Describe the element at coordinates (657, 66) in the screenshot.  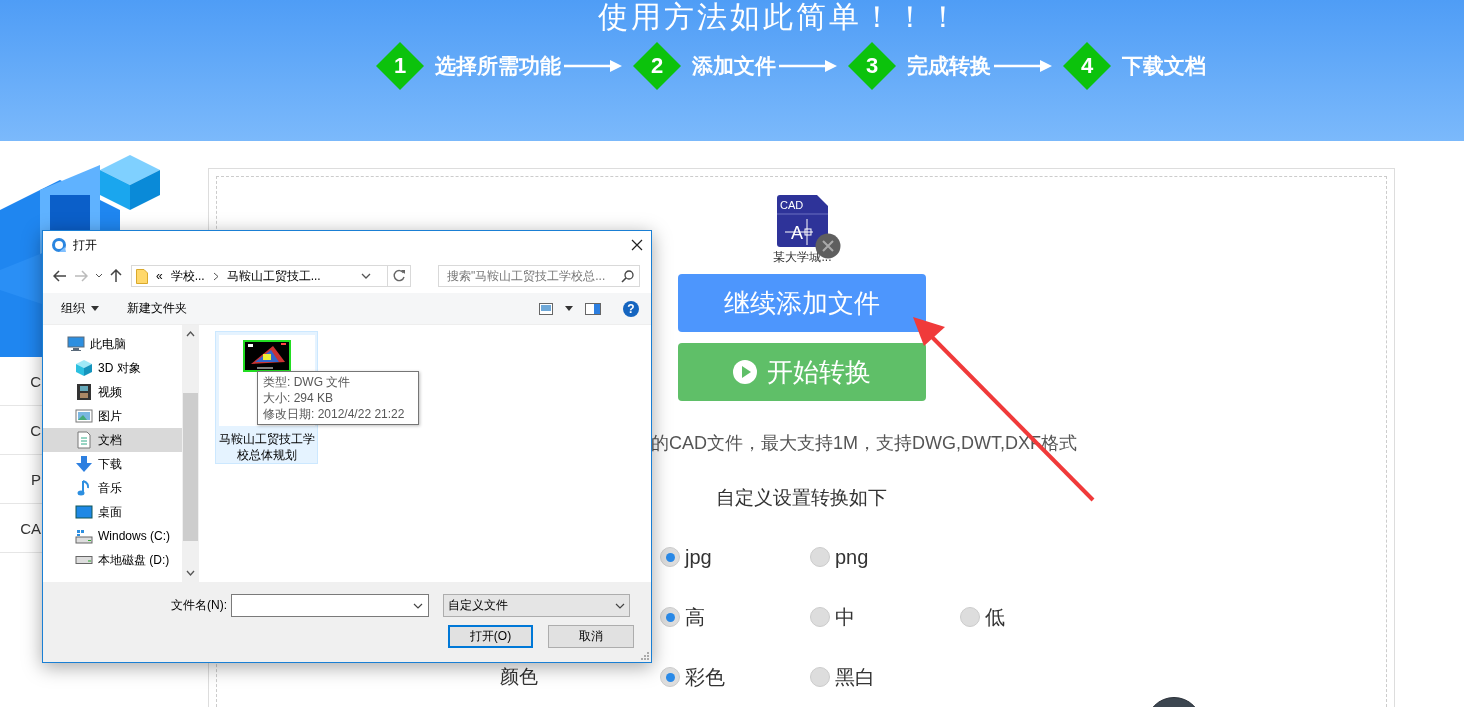
I see `step-number-badge: 2` at that location.